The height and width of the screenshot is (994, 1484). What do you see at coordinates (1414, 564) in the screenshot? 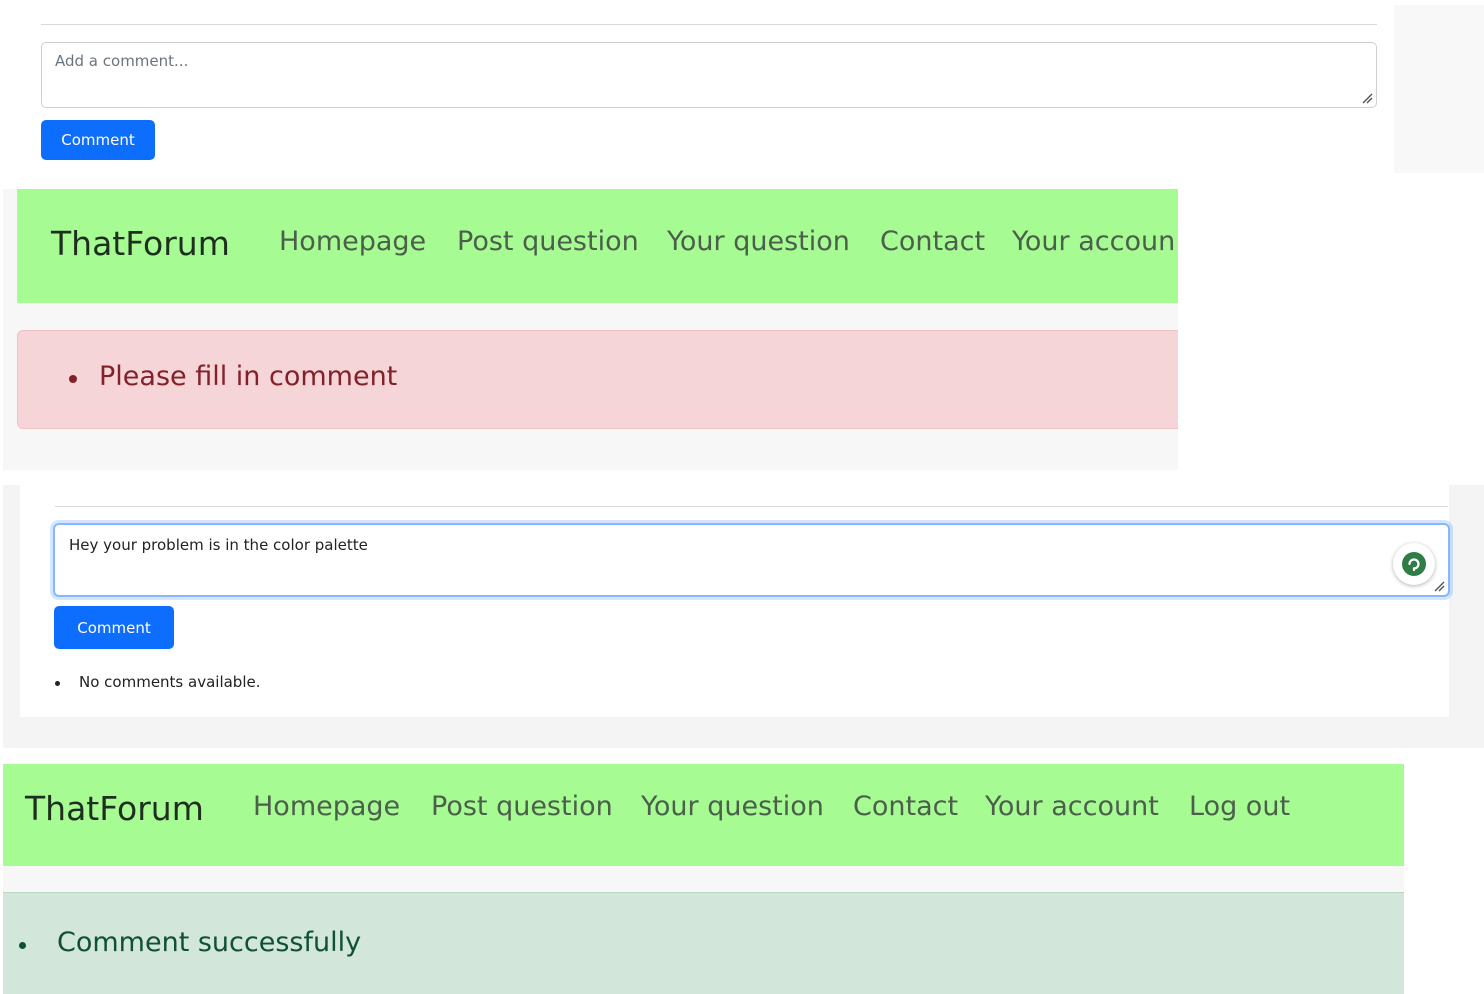
I see `grammar-check-icon` at bounding box center [1414, 564].